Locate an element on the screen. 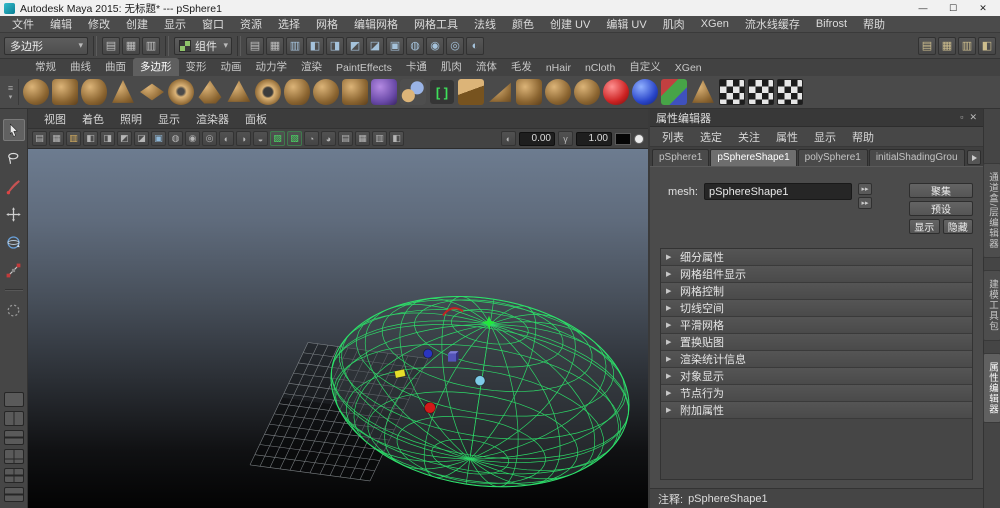  lighting-mode-icon: ▦ is located at coordinates (362, 138).